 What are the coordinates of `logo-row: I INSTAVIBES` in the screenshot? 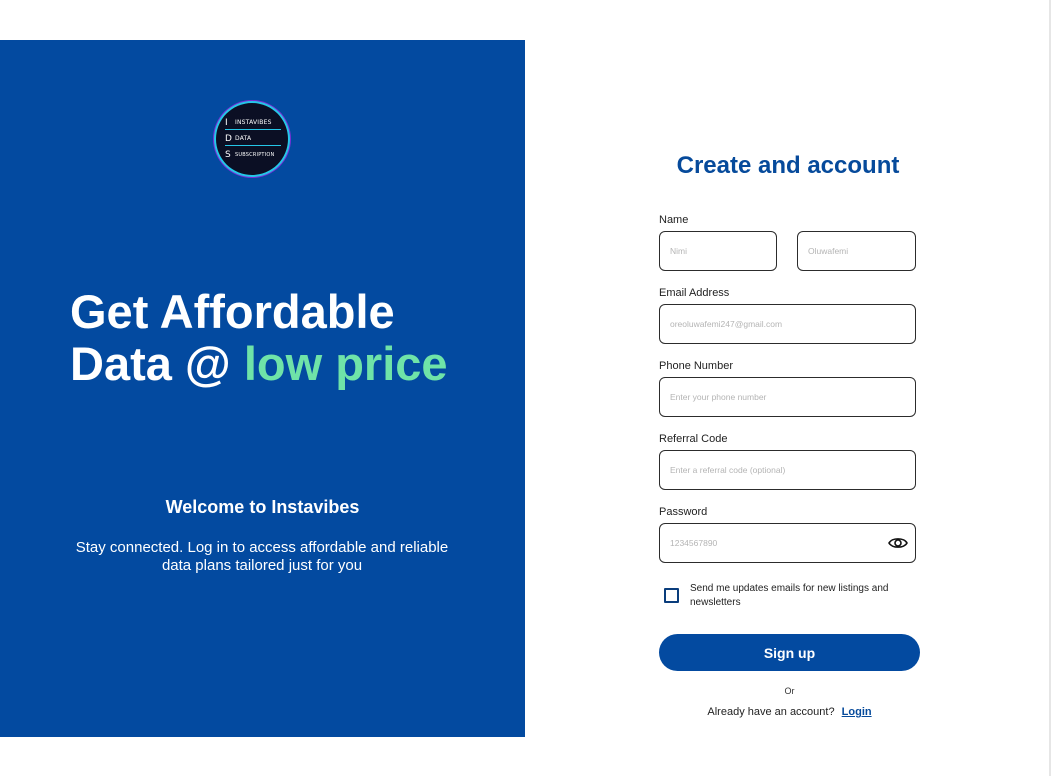 It's located at (253, 123).